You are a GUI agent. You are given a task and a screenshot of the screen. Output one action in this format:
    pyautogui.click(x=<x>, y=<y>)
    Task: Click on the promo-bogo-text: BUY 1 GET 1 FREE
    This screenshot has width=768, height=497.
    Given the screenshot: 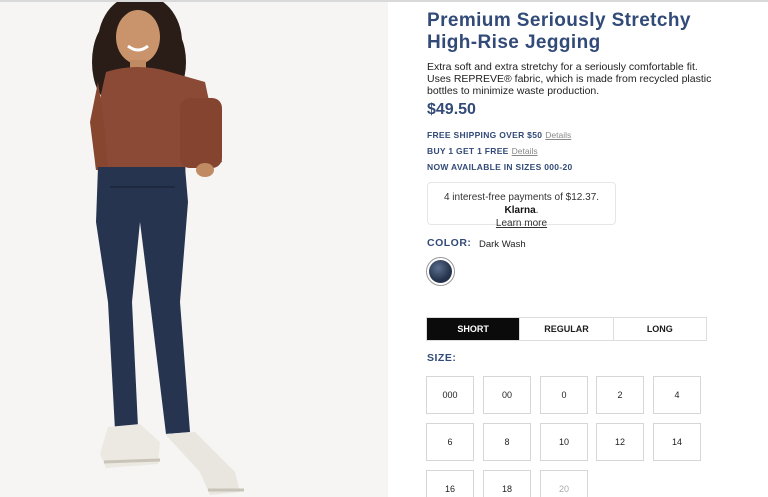 What is the action you would take?
    pyautogui.click(x=468, y=151)
    